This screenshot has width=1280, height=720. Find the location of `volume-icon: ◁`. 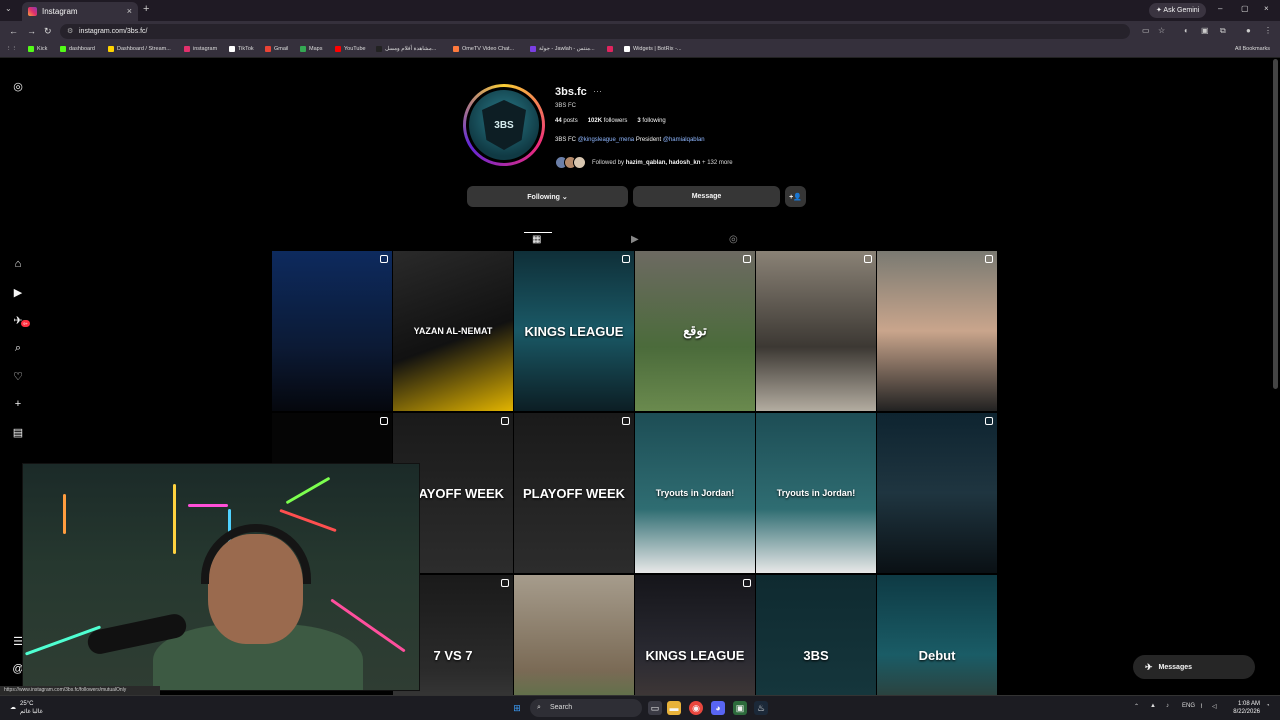

volume-icon: ◁ is located at coordinates (1214, 706).